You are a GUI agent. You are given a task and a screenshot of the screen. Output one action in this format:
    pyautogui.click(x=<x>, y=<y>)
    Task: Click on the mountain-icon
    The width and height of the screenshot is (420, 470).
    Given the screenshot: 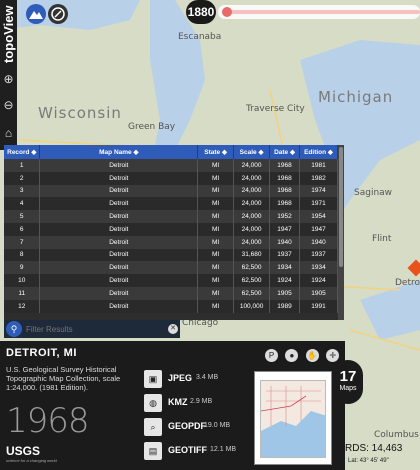 What is the action you would take?
    pyautogui.click(x=36, y=15)
    